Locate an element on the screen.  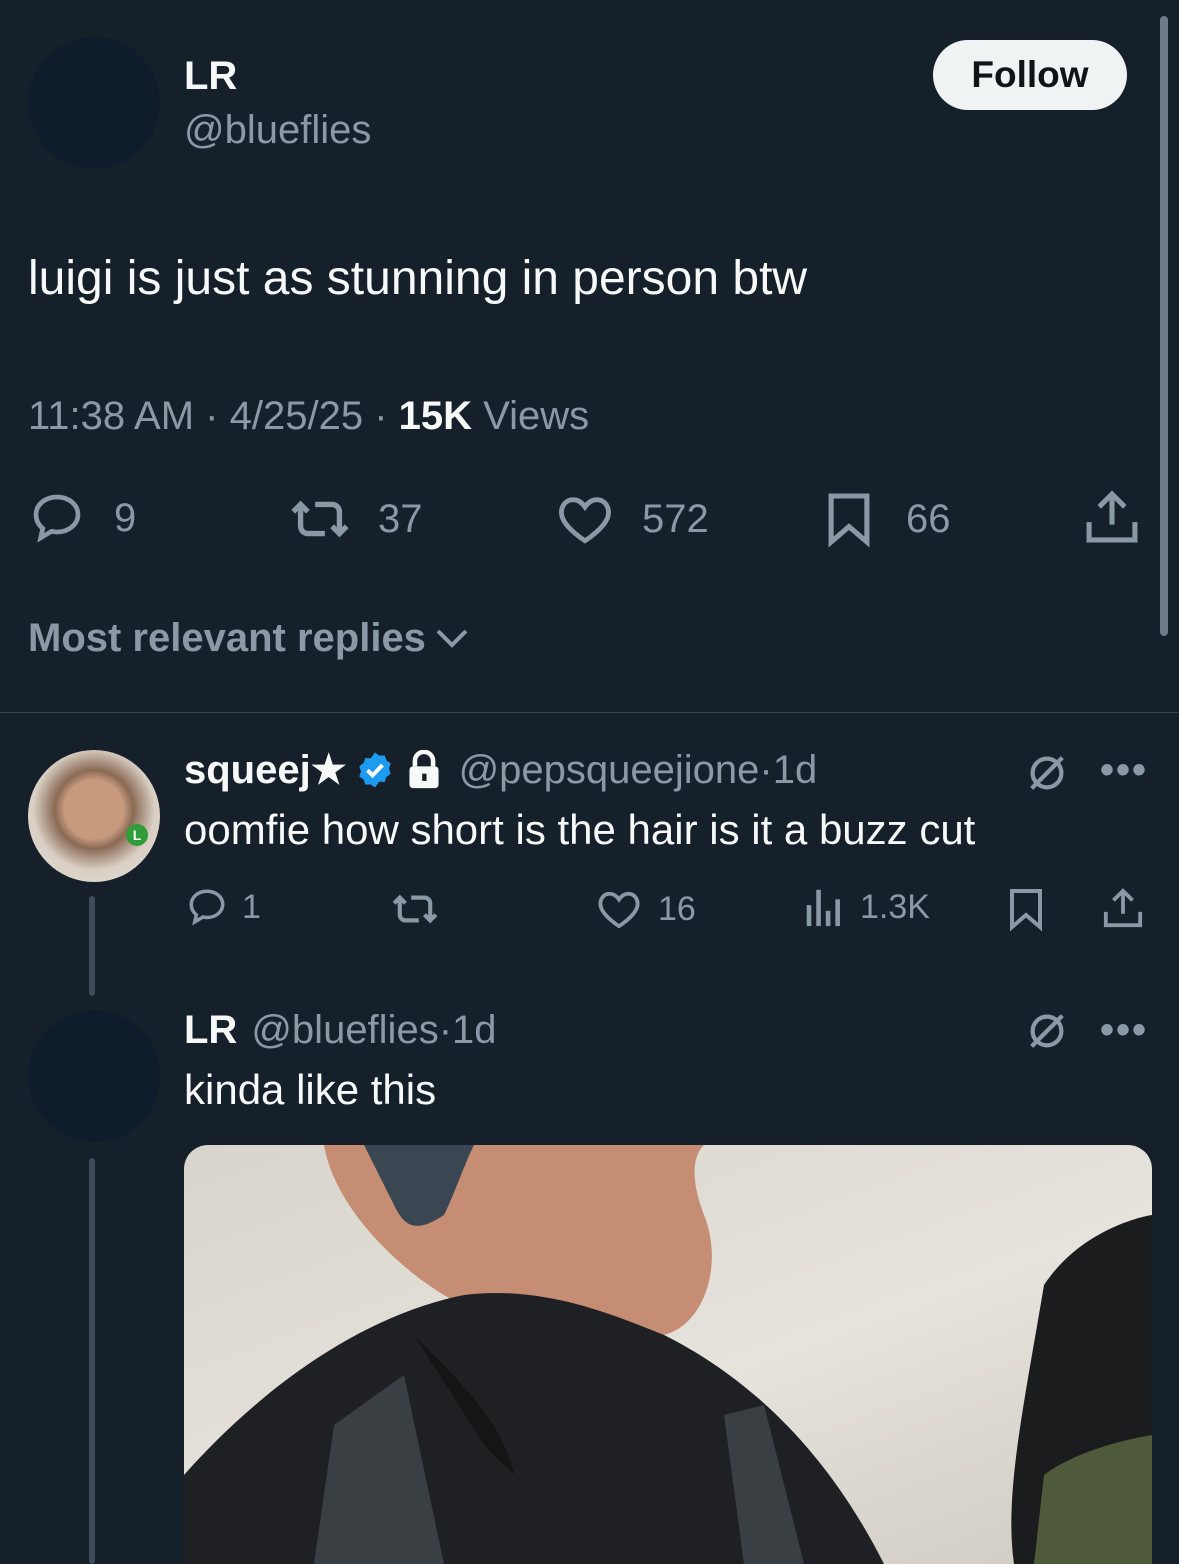
retweet-action: 37 is located at coordinates (354, 519).